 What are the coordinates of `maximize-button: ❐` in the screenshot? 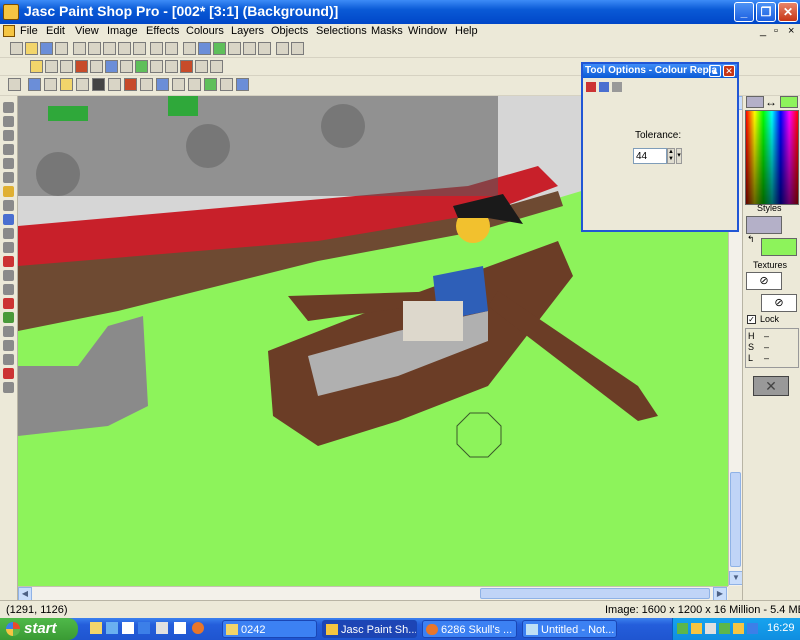 It's located at (766, 12).